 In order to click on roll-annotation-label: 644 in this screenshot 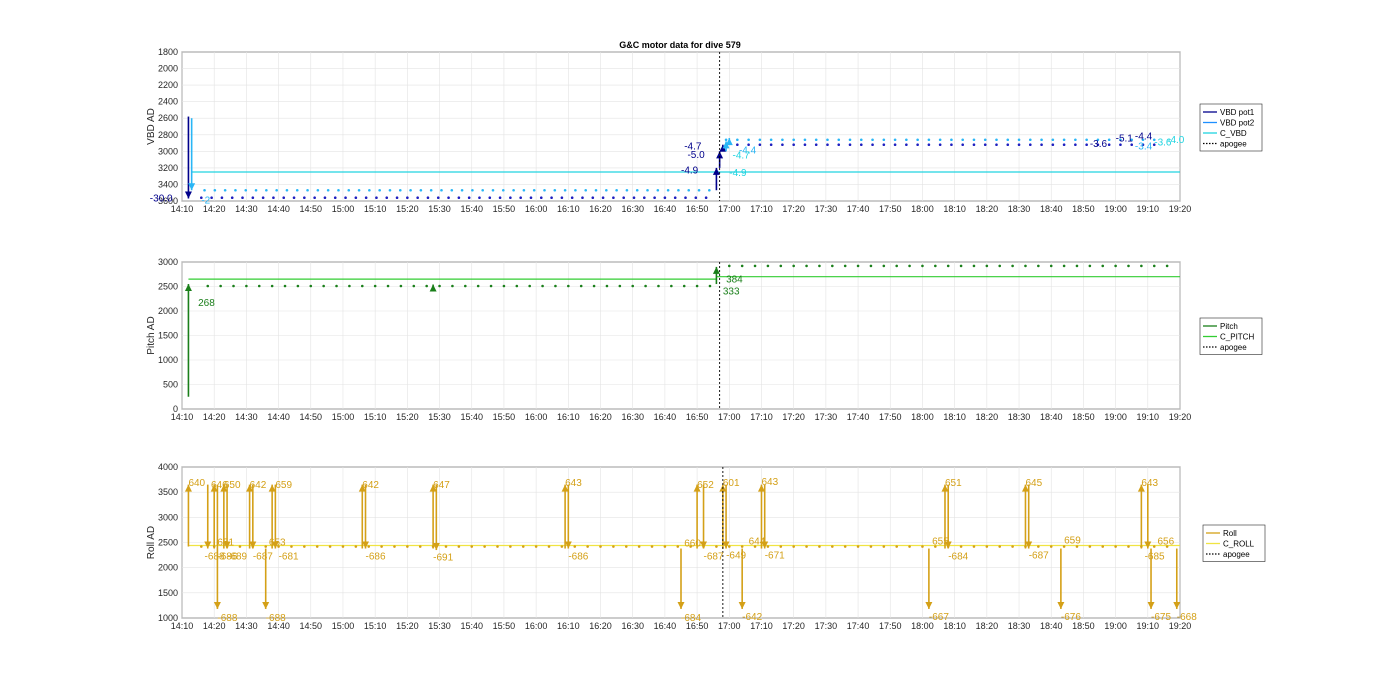, I will do `click(757, 541)`.